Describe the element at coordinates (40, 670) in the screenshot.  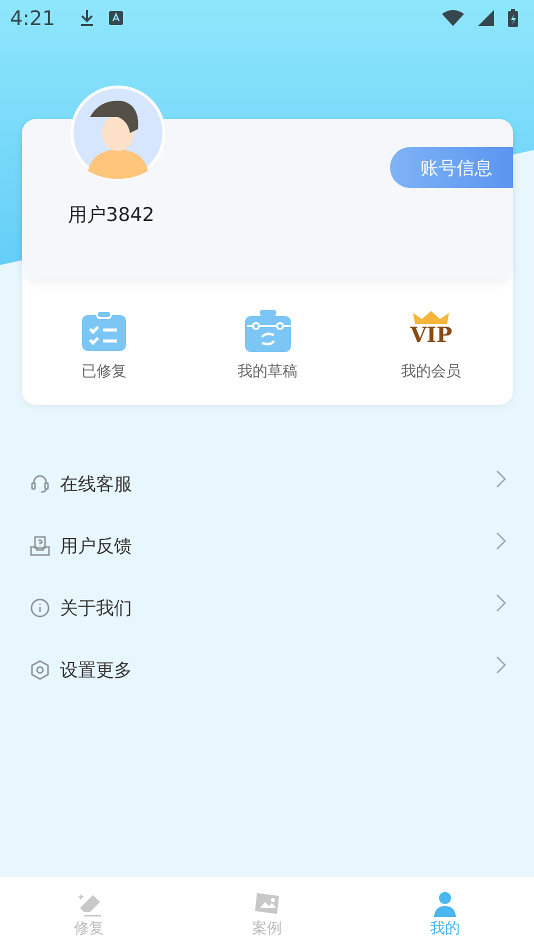
I see `settings-icon` at that location.